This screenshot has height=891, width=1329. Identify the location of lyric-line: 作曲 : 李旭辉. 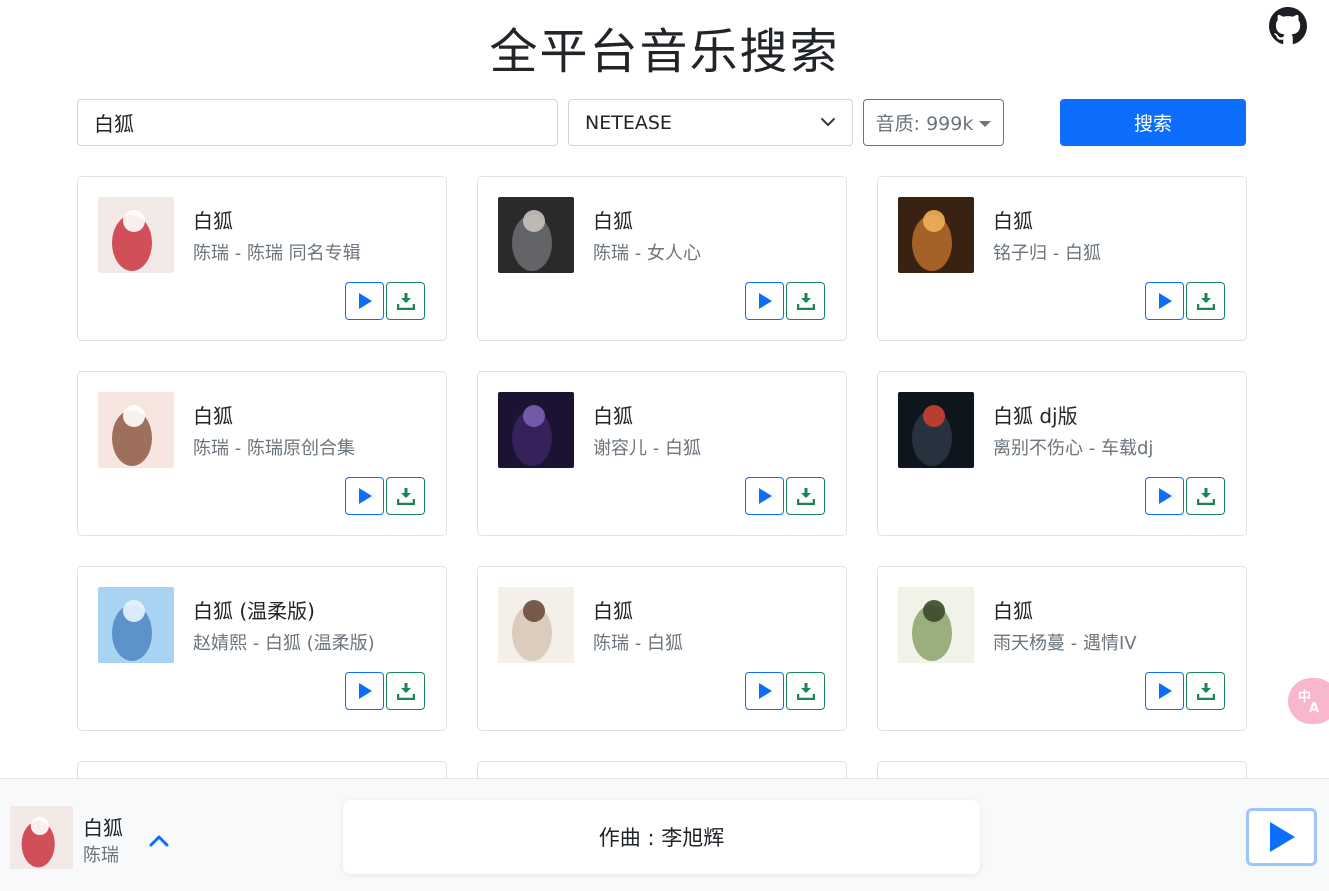
(661, 838).